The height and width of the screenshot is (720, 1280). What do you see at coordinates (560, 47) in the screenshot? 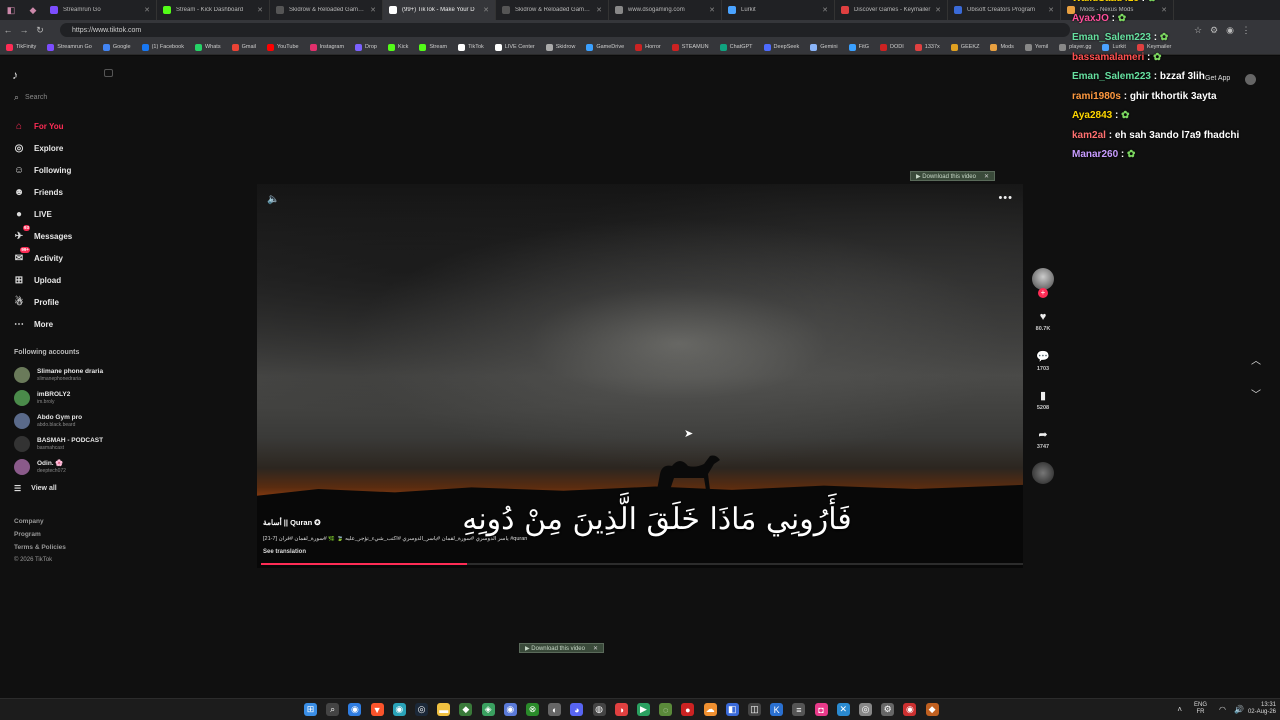
I see `bookmark-item: Skidrow` at bounding box center [560, 47].